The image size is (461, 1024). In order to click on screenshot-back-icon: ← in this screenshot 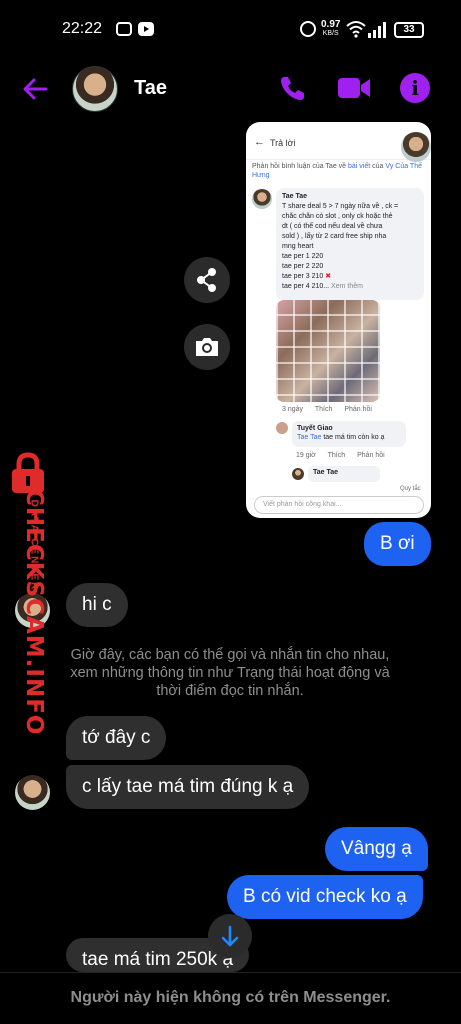, I will do `click(259, 142)`.